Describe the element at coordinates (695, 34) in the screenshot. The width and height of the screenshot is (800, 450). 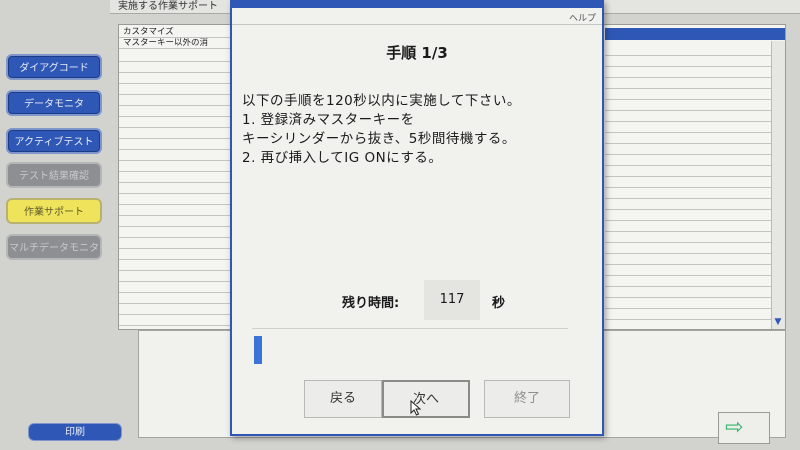
I see `selected-row-highlight` at that location.